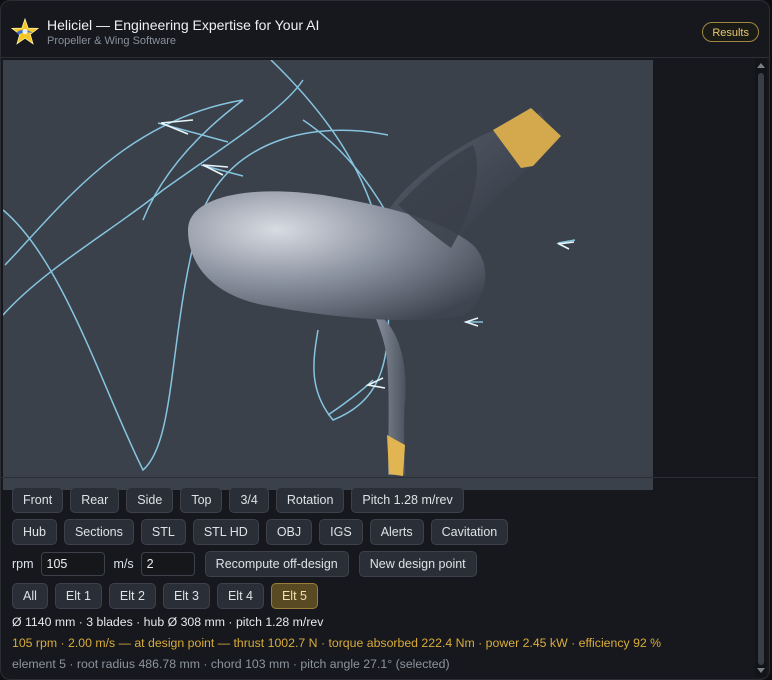 This screenshot has height=680, width=772. What do you see at coordinates (163, 532) in the screenshot?
I see `stl-button: STL` at bounding box center [163, 532].